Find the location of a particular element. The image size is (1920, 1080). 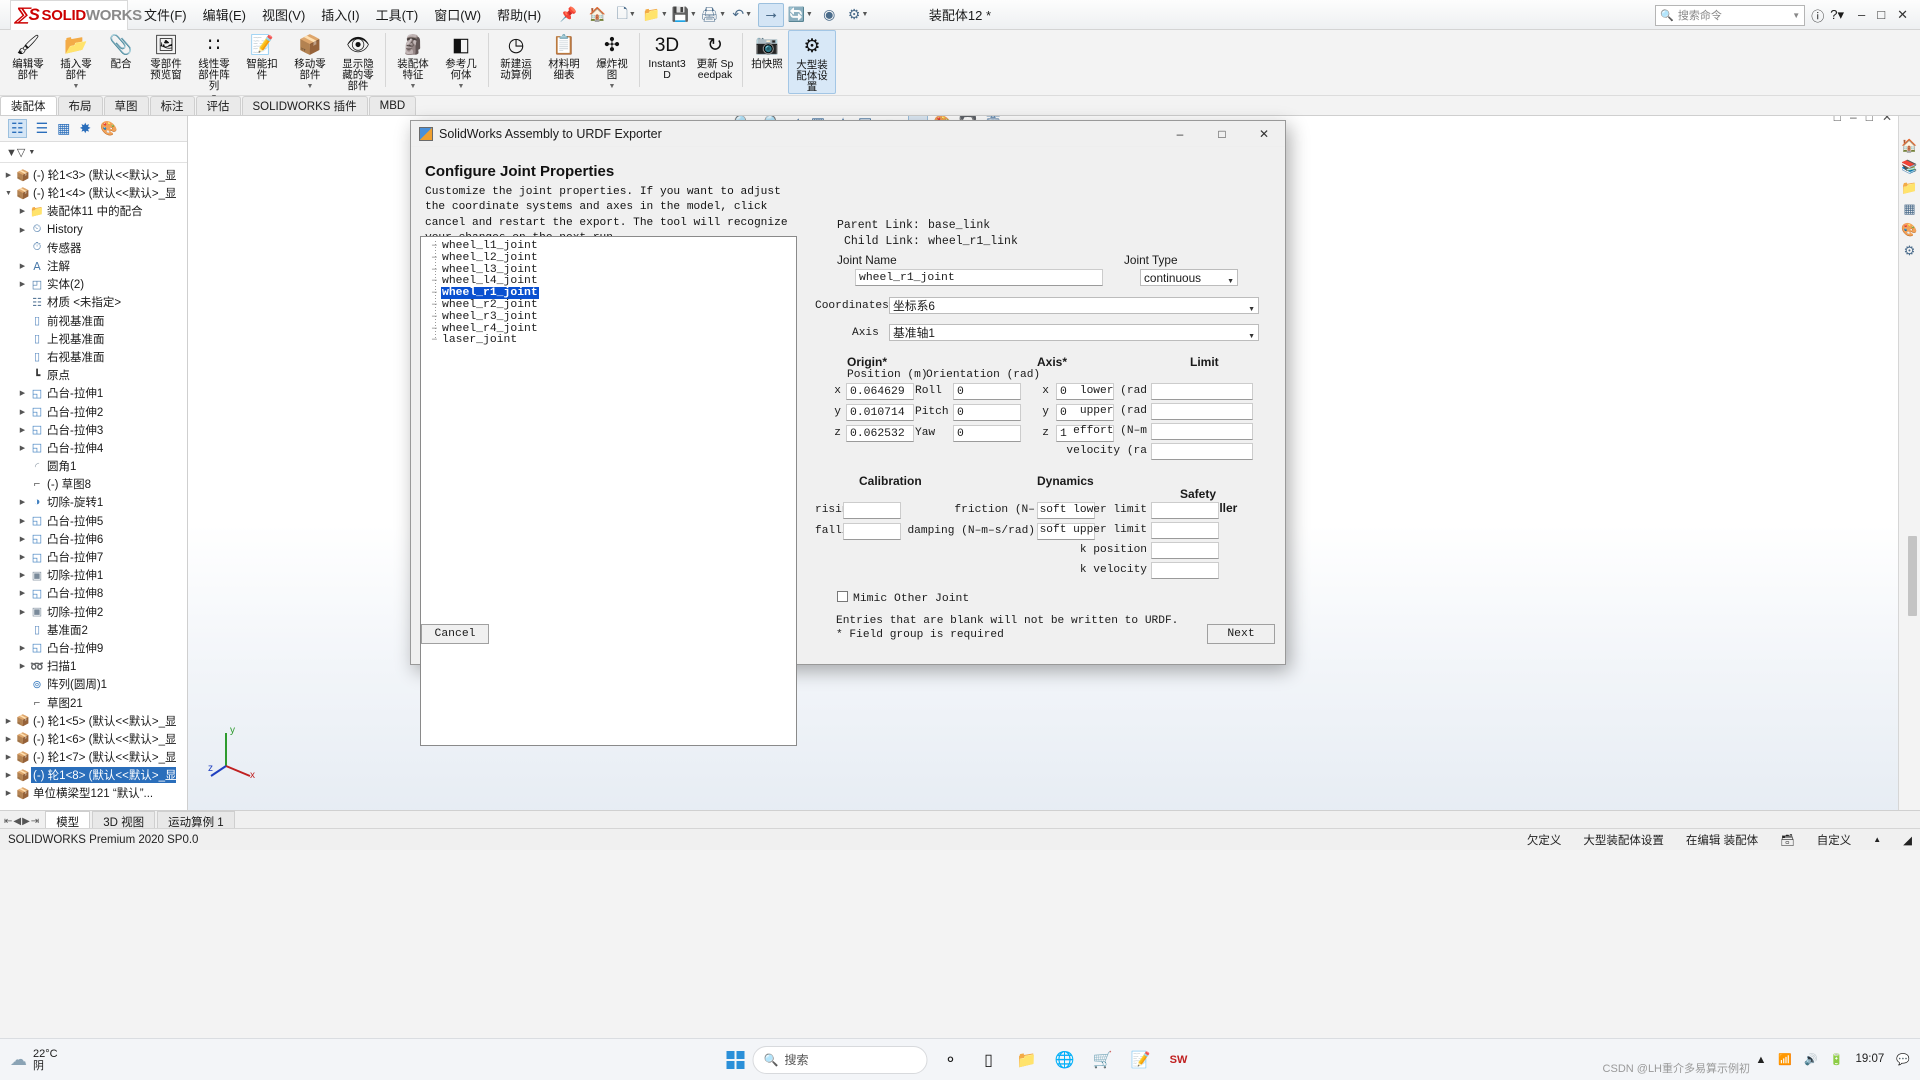

dialog-maximize-button: □ is located at coordinates (1222, 134).